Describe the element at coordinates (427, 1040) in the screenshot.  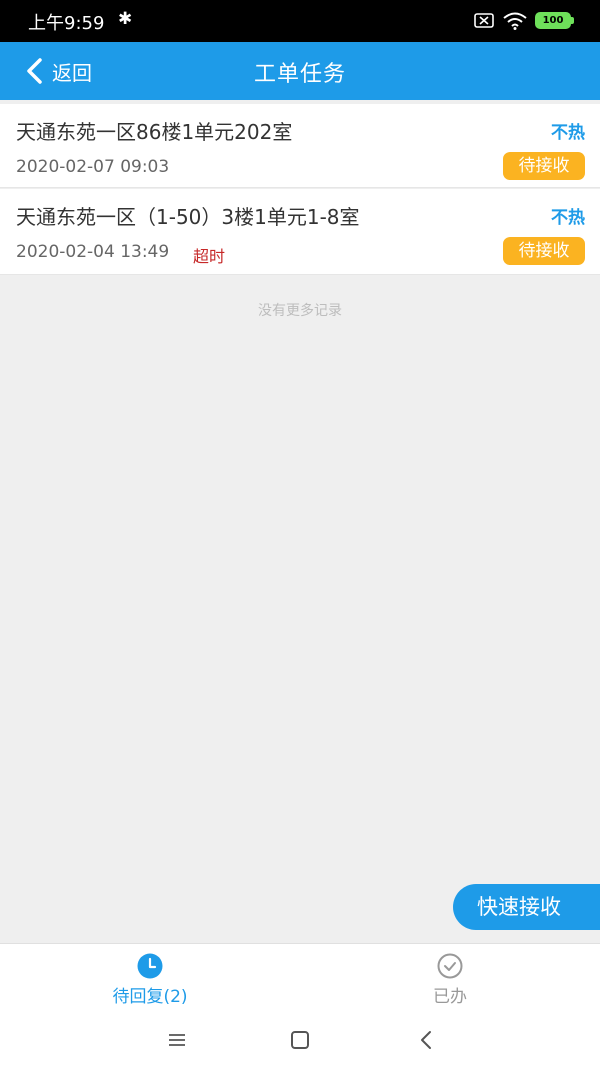
I see `back-icon` at that location.